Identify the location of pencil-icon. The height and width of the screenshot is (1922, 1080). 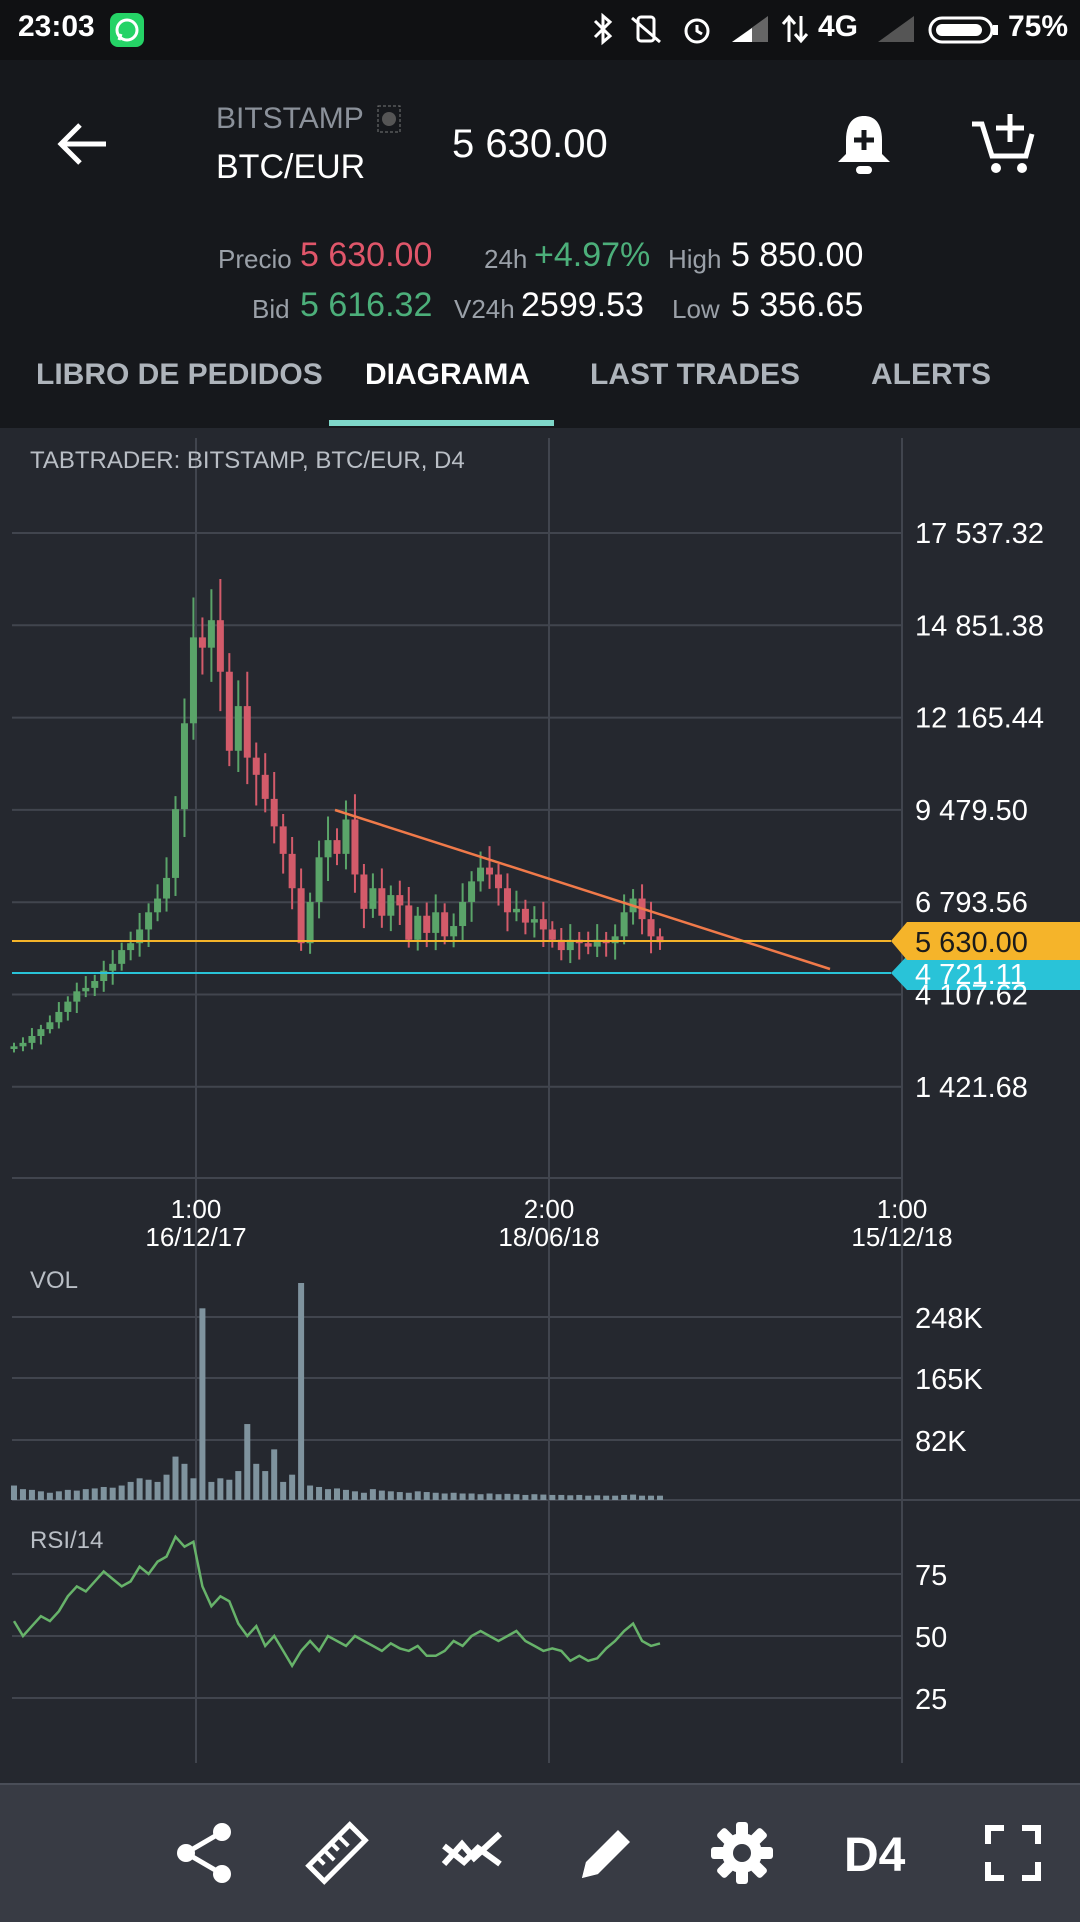
(607, 1853).